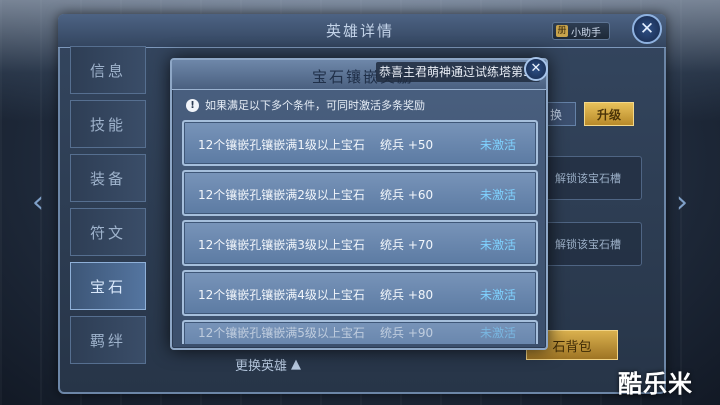 This screenshot has width=720, height=405. What do you see at coordinates (458, 72) in the screenshot?
I see `broadcast-marquee: 恭喜主君萌神通过试练塔第39` at bounding box center [458, 72].